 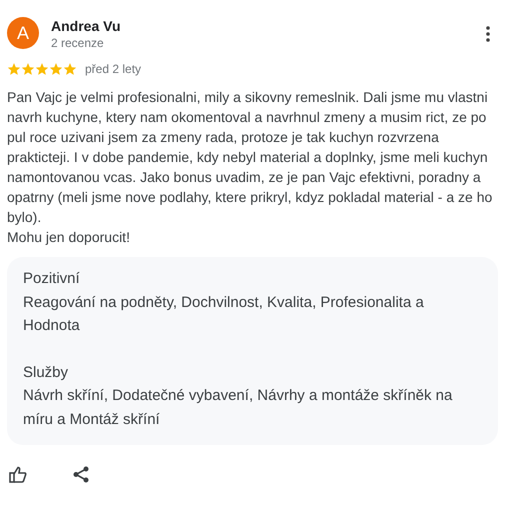 What do you see at coordinates (69, 237) in the screenshot?
I see `review-text: Mohu jen doporucit!` at bounding box center [69, 237].